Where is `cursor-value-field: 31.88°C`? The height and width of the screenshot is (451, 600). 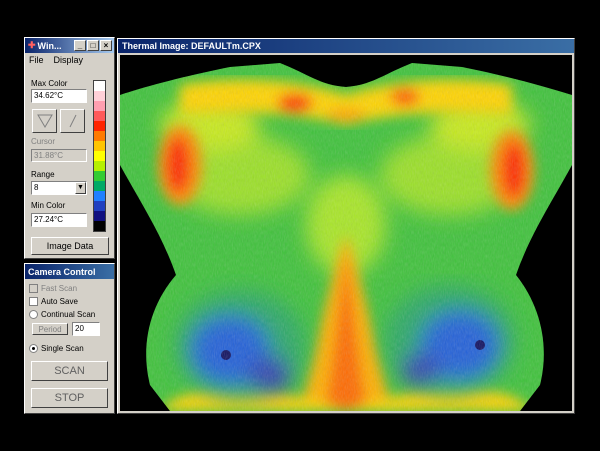
cursor-value-field: 31.88°C is located at coordinates (59, 155).